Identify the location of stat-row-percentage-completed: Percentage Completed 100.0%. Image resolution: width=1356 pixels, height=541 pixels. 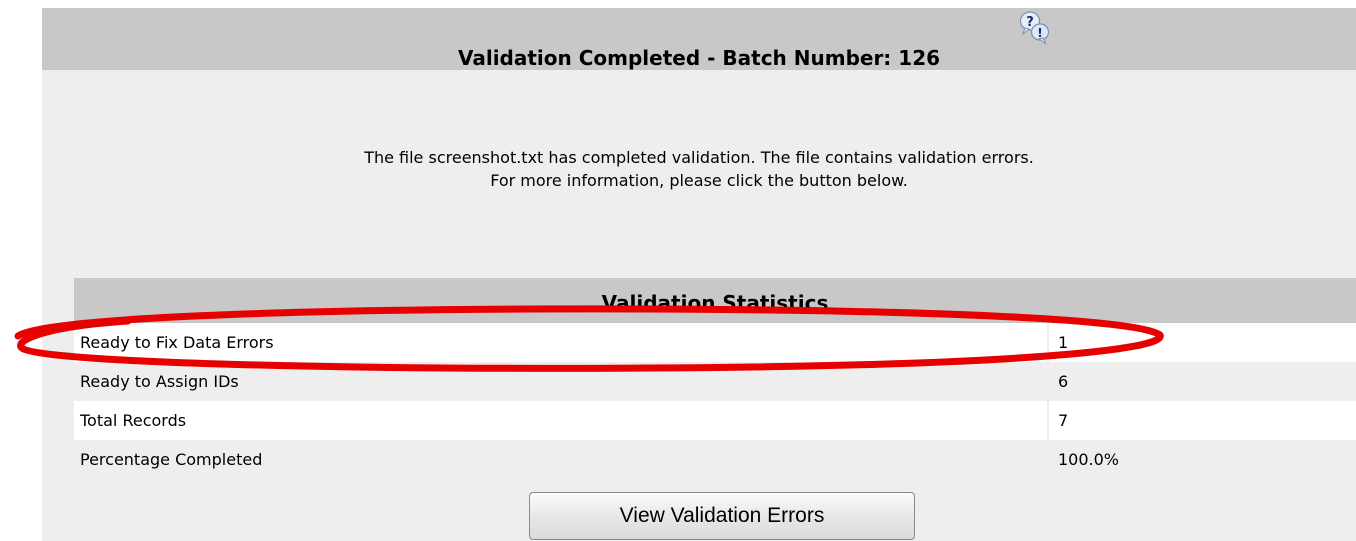
(715, 459).